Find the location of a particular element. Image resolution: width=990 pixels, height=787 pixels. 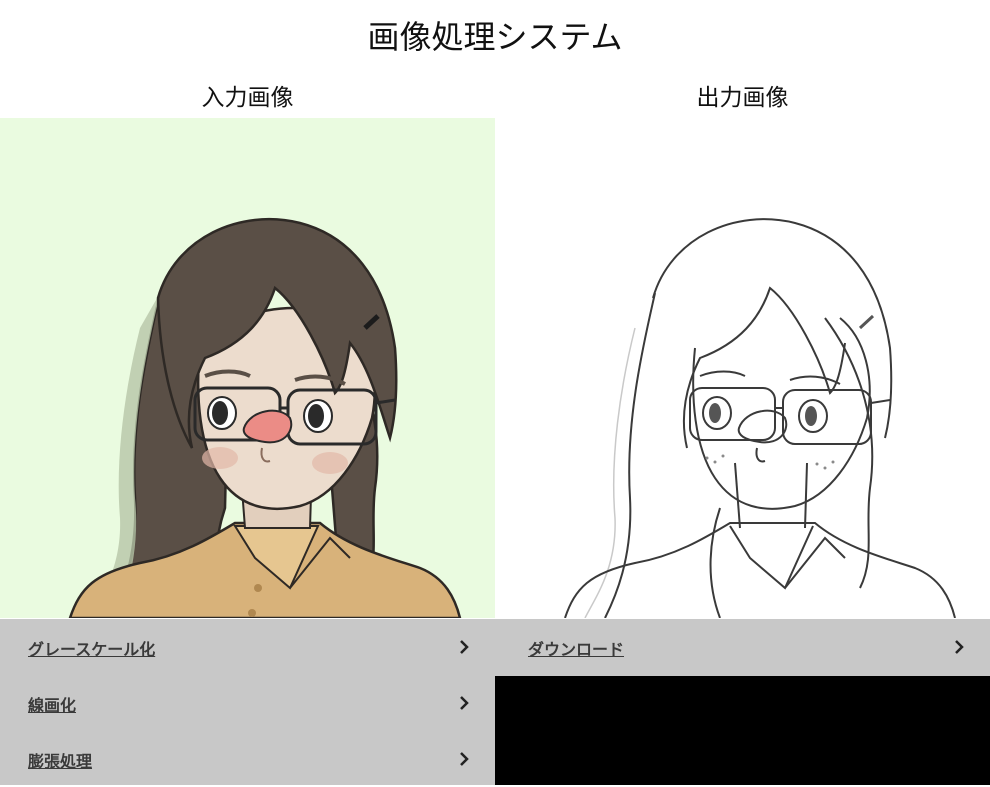

grayscale-menu-item: グレースケール化 is located at coordinates (247, 647).